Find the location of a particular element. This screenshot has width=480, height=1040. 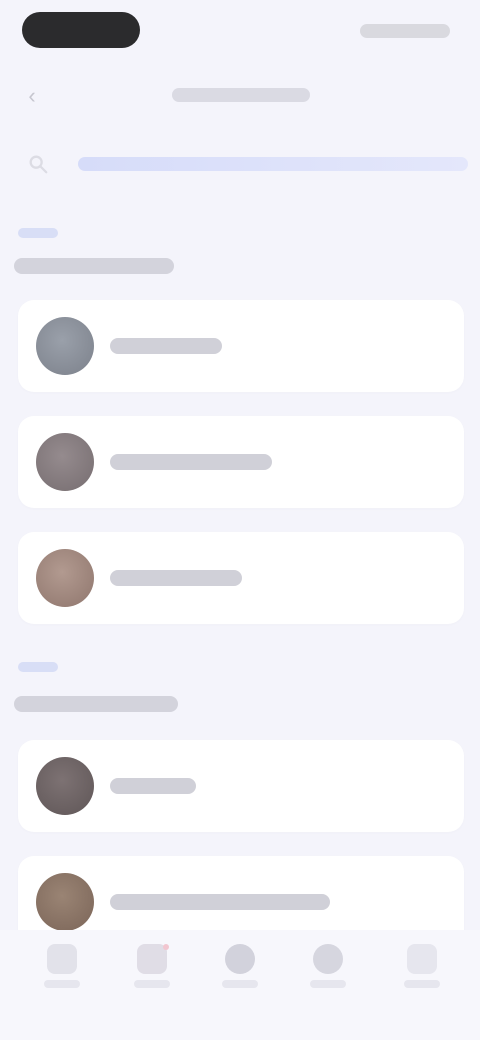

tab-people is located at coordinates (328, 972).